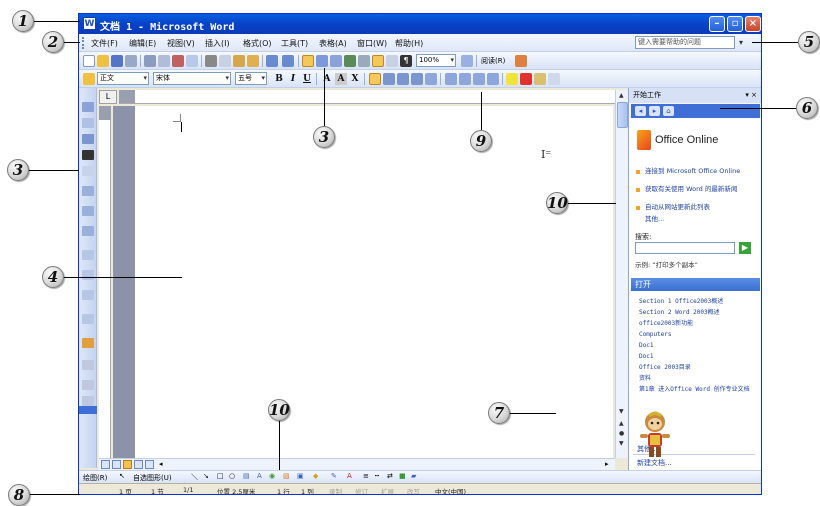  What do you see at coordinates (479, 79) in the screenshot?
I see `decrease-indent-icon` at bounding box center [479, 79].